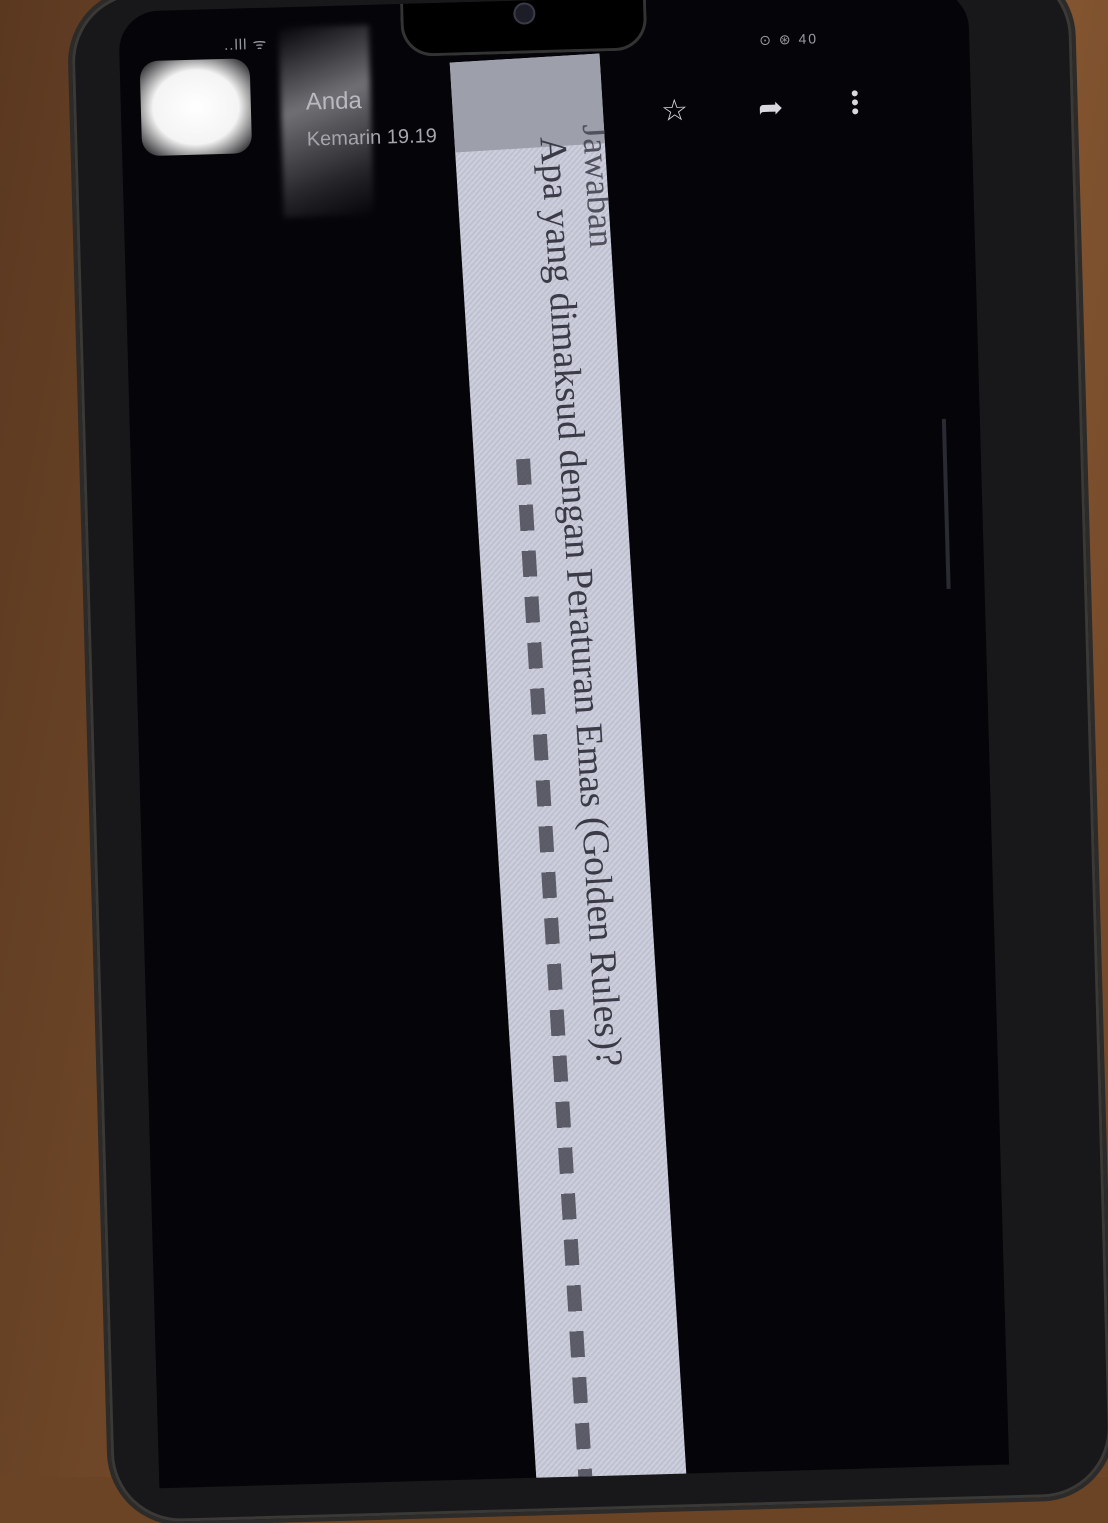 This screenshot has width=1108, height=1523. I want to click on status-signal: ..lll ᯤ, so click(245, 44).